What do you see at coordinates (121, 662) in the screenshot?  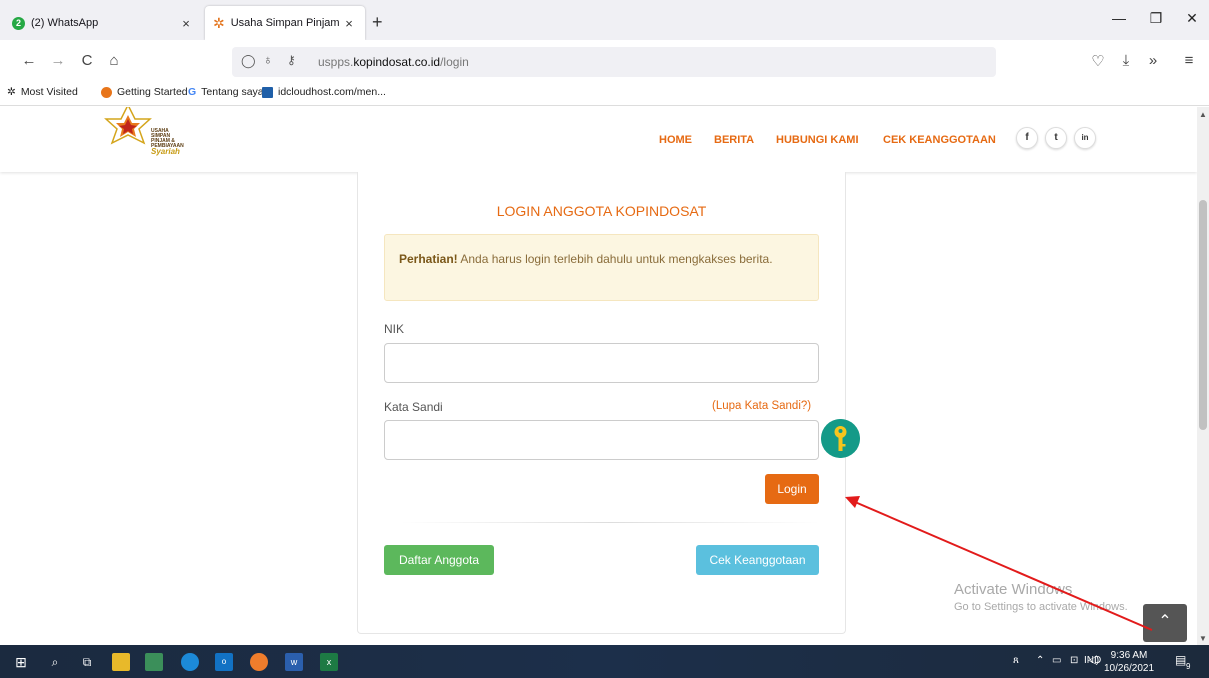 I see `file-explorer-icon` at bounding box center [121, 662].